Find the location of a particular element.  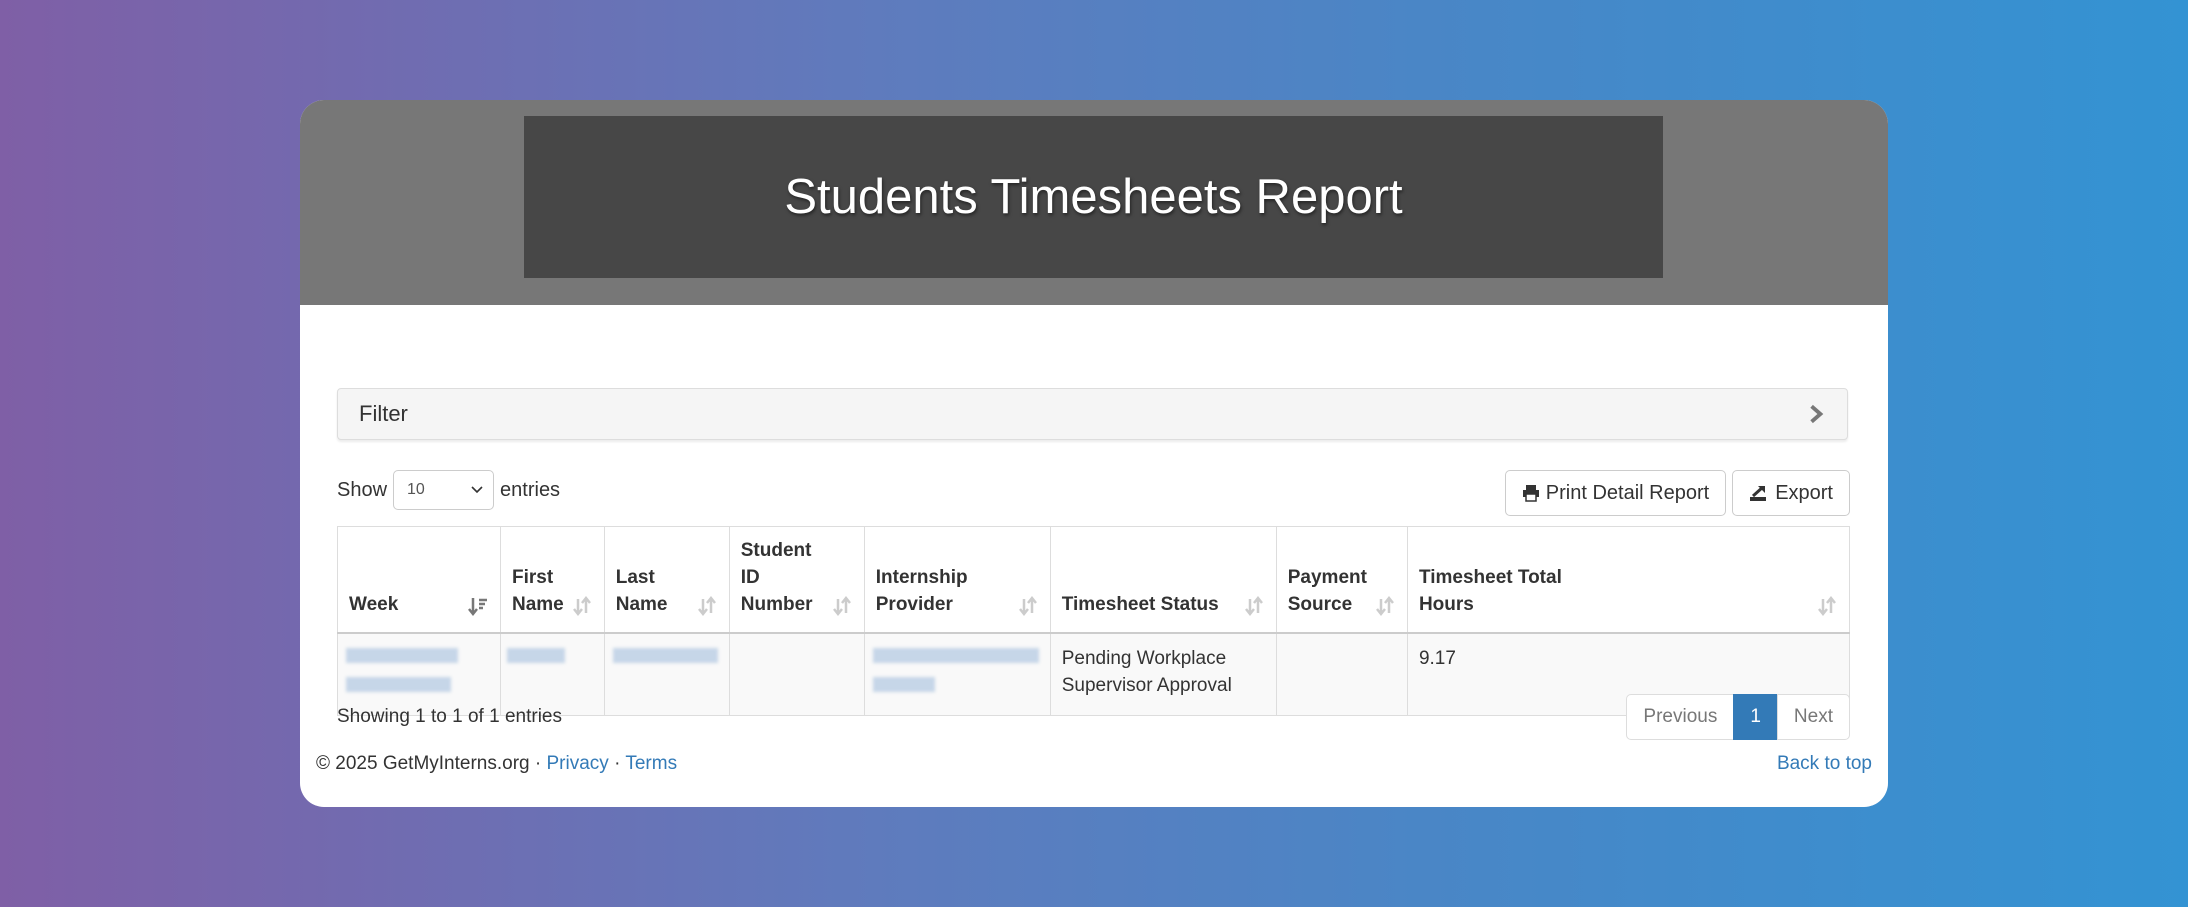

entries-label: entries is located at coordinates (530, 489).